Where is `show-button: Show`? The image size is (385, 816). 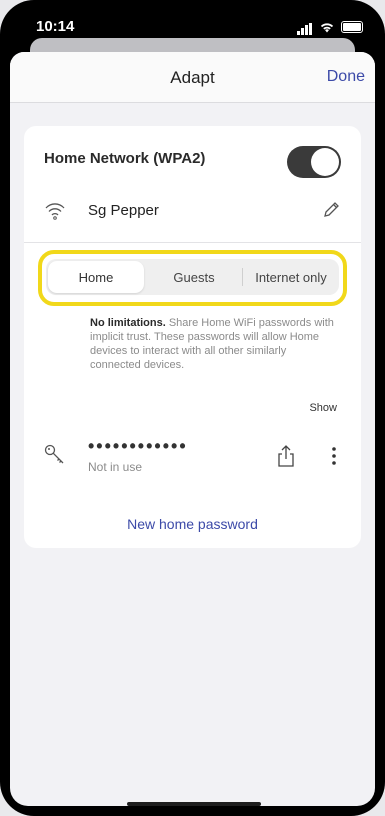
show-button: Show is located at coordinates (323, 408).